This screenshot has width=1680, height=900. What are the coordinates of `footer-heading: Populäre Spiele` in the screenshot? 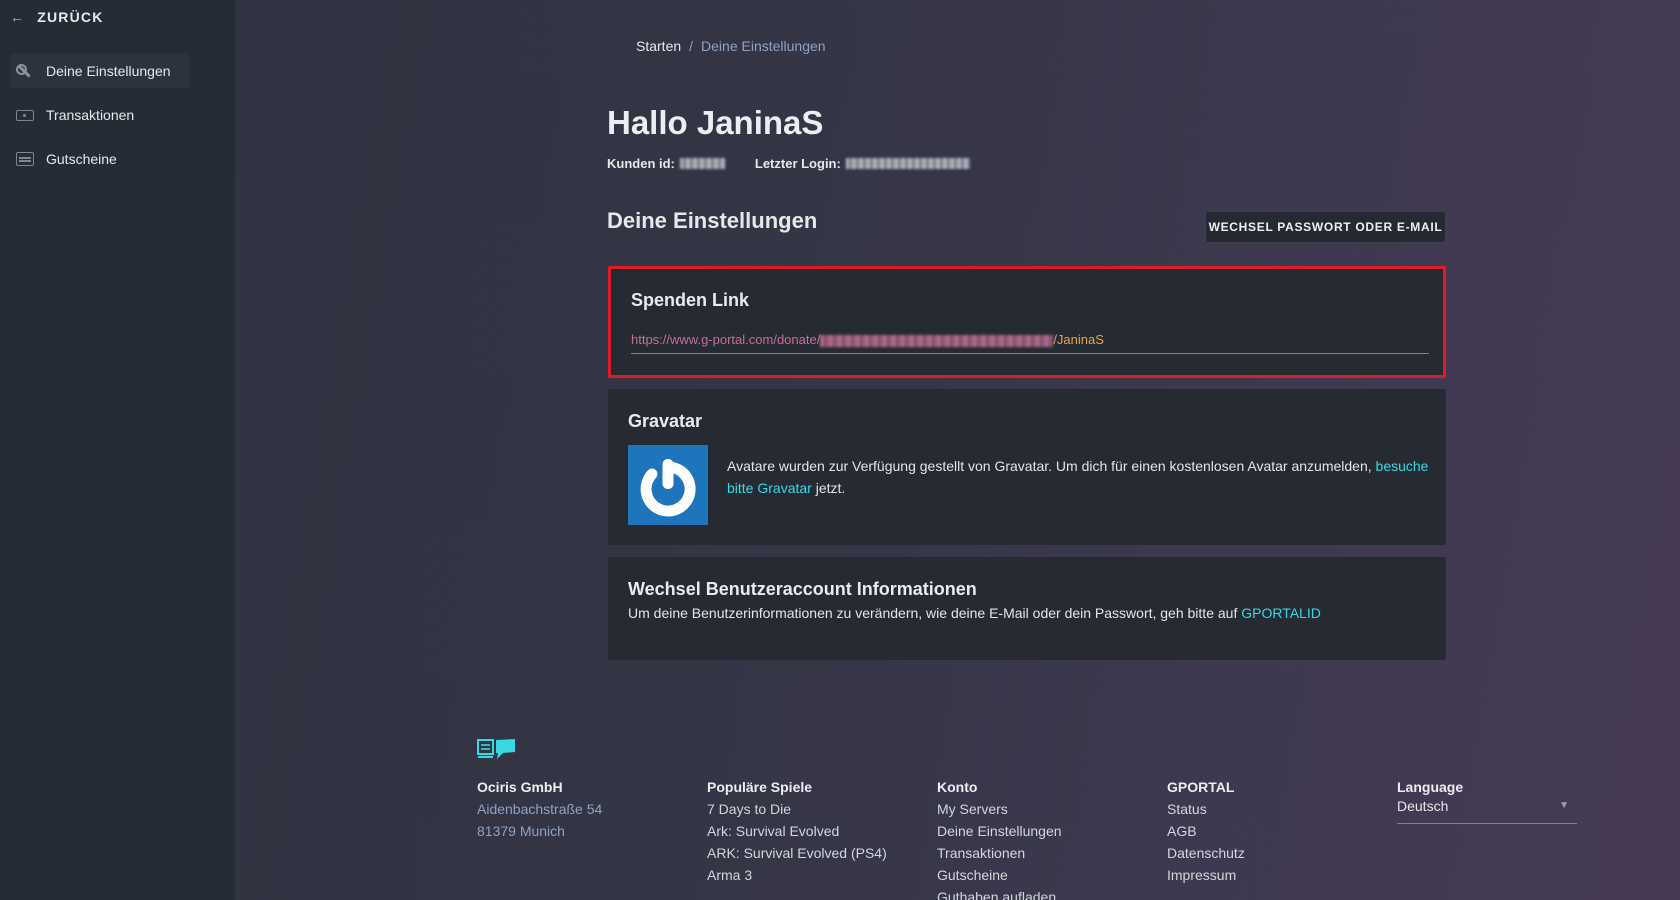 It's located at (760, 787).